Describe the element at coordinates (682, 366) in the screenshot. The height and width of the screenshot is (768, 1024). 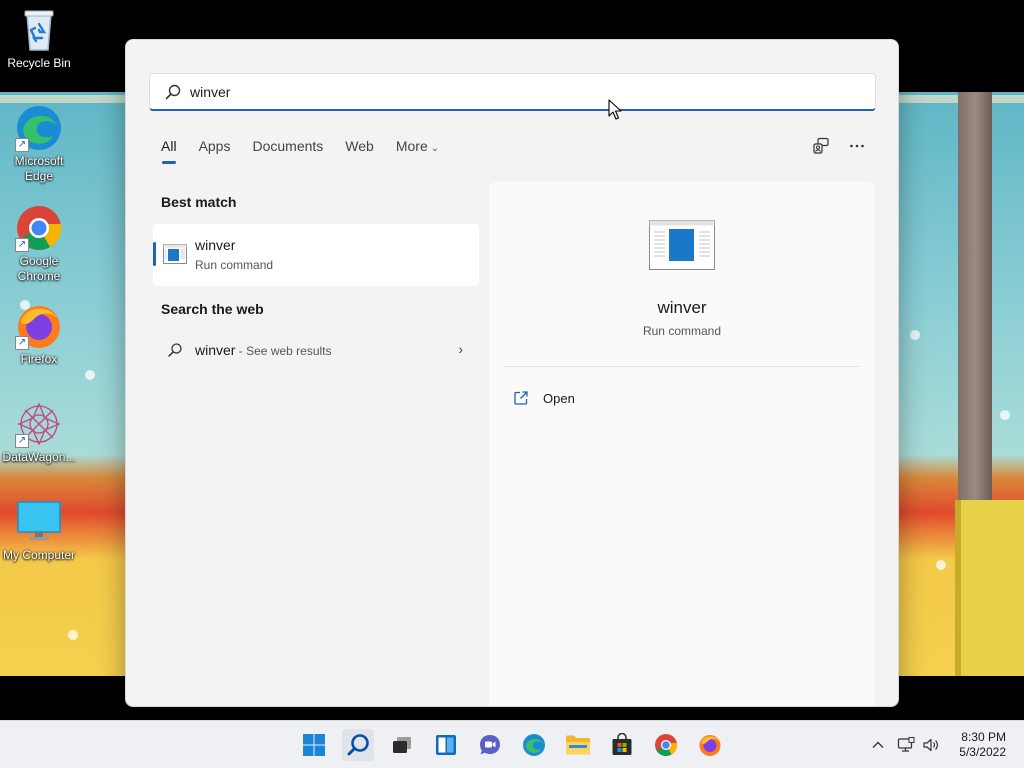
I see `divider` at that location.